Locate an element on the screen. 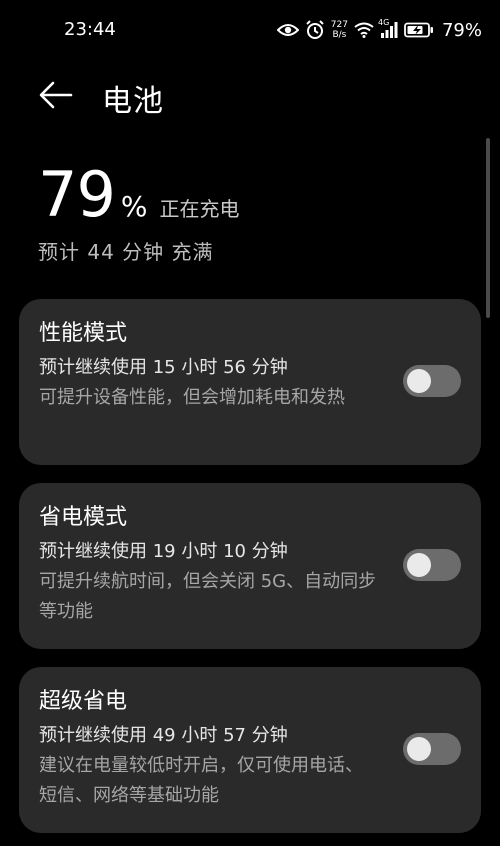  signal-icon: 4G is located at coordinates (388, 28).